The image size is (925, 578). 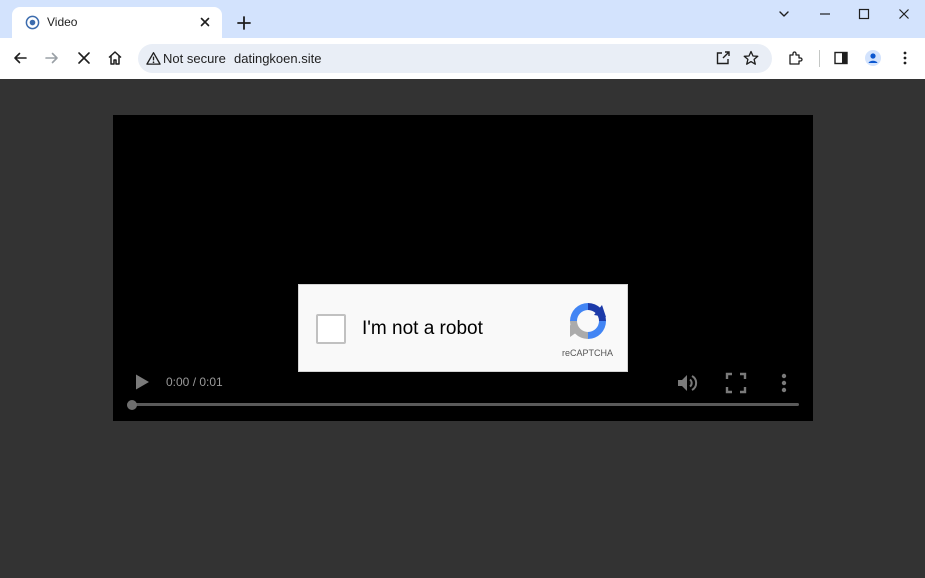 I want to click on close-icon, so click(x=205, y=22).